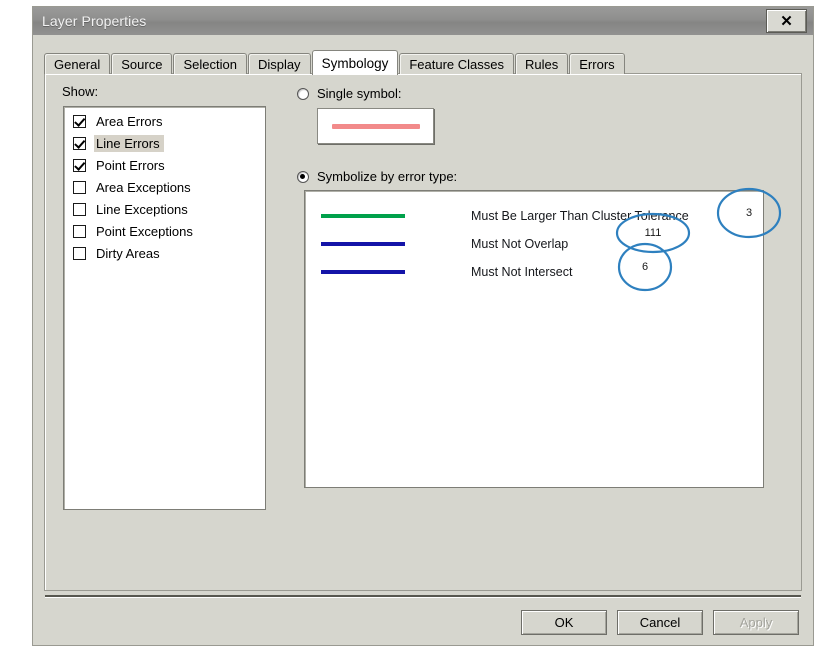  Describe the element at coordinates (457, 63) in the screenshot. I see `tab-feature-classes: Feature Classes` at that location.